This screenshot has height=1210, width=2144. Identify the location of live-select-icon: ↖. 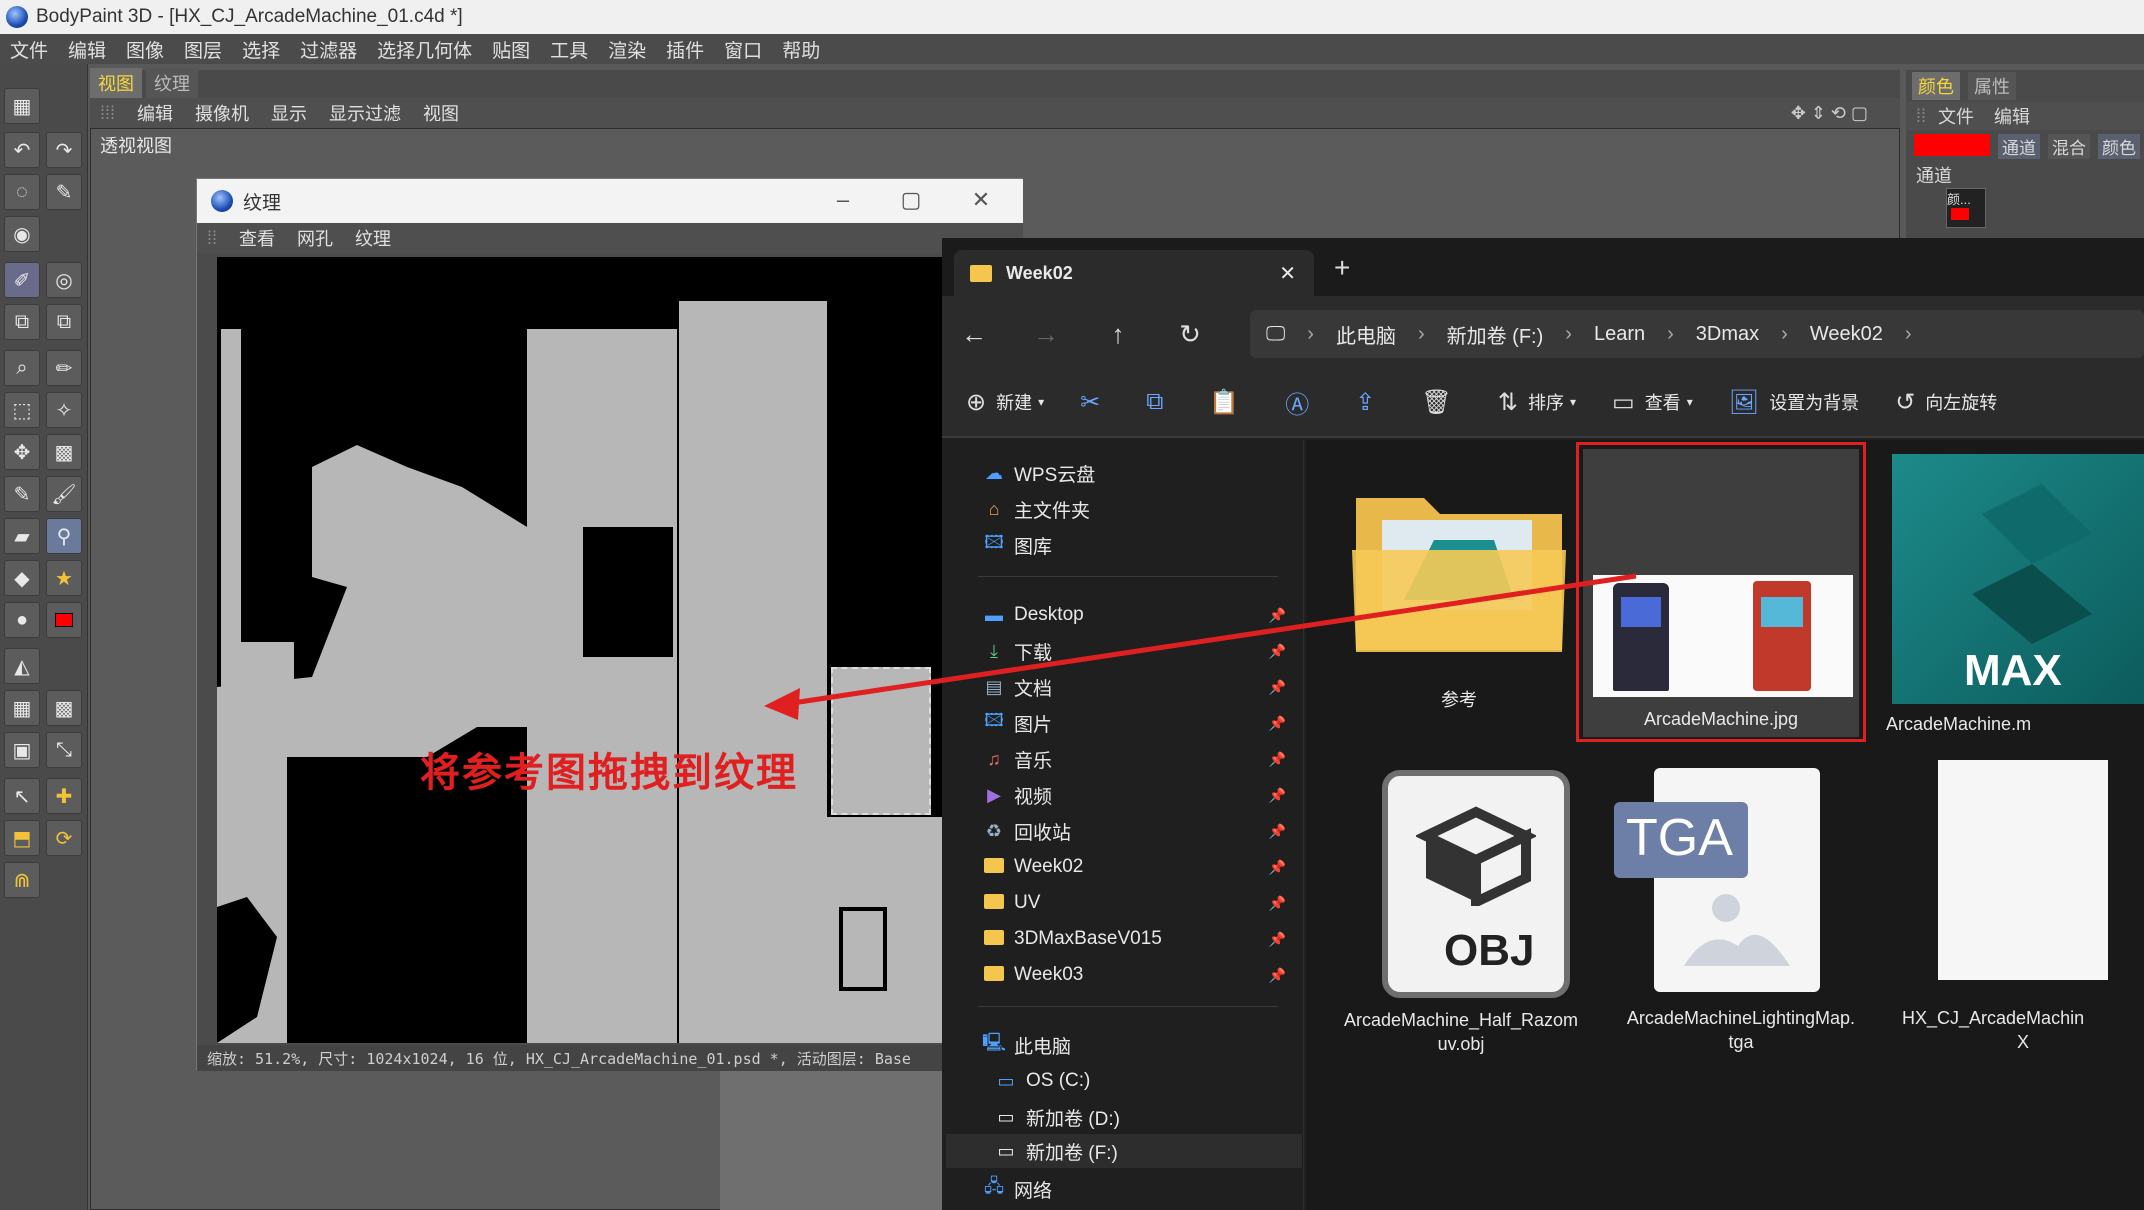
(22, 796).